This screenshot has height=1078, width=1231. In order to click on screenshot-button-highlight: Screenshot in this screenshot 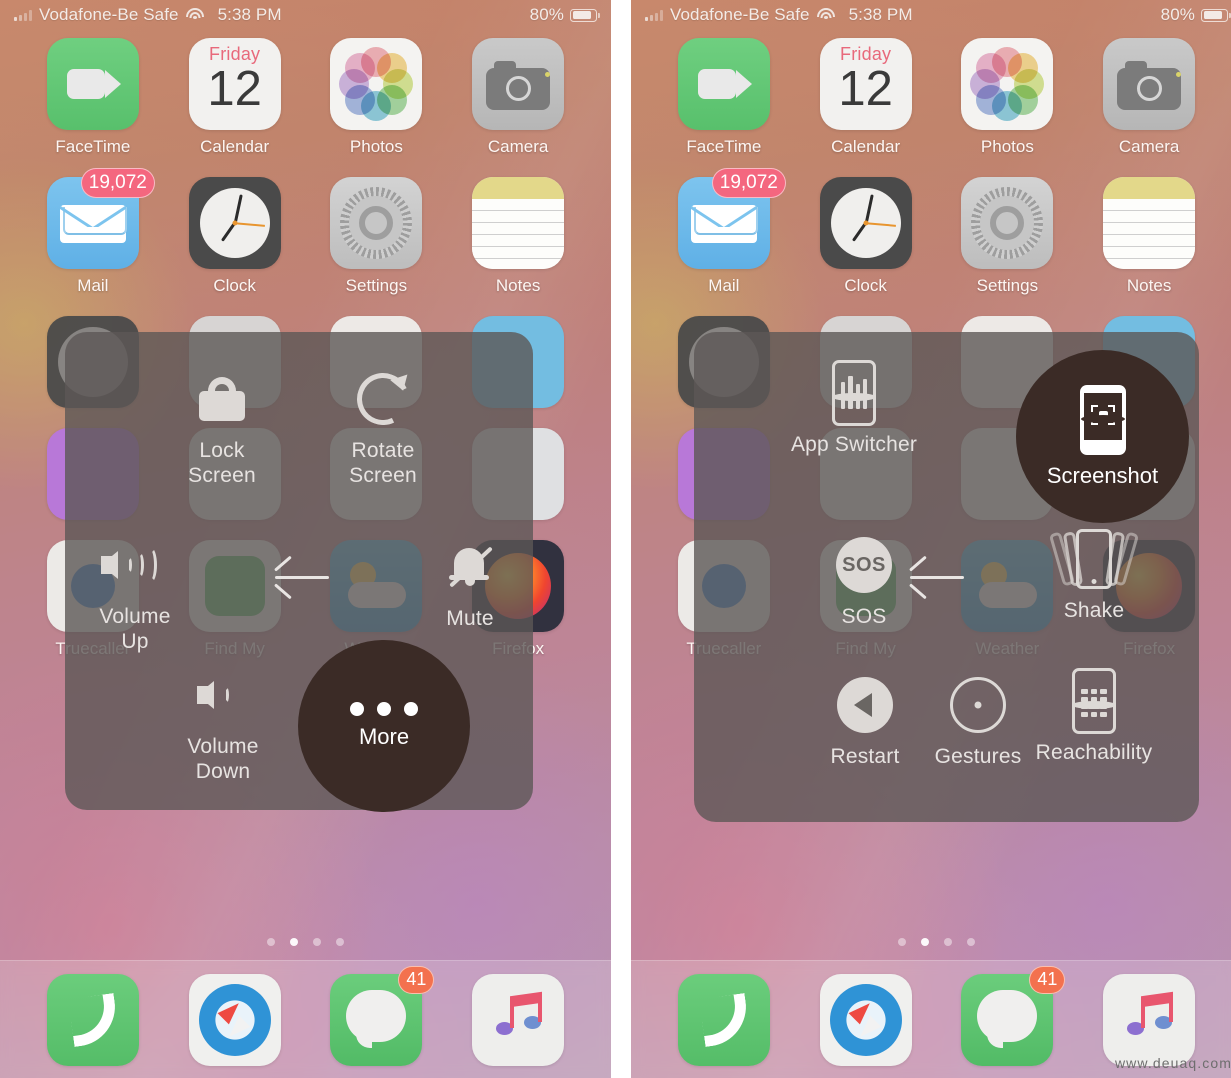, I will do `click(1102, 436)`.